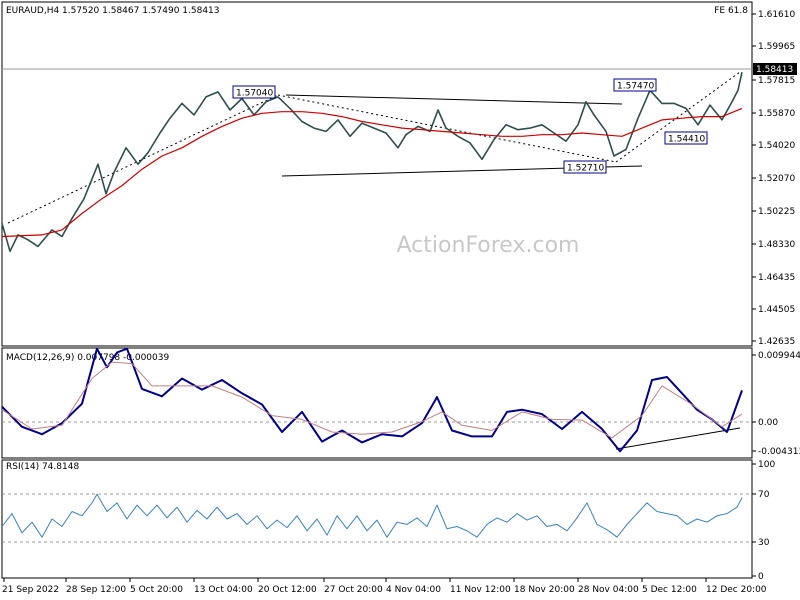 This screenshot has width=800, height=600. I want to click on price-tick-5: 1.52070, so click(776, 179).